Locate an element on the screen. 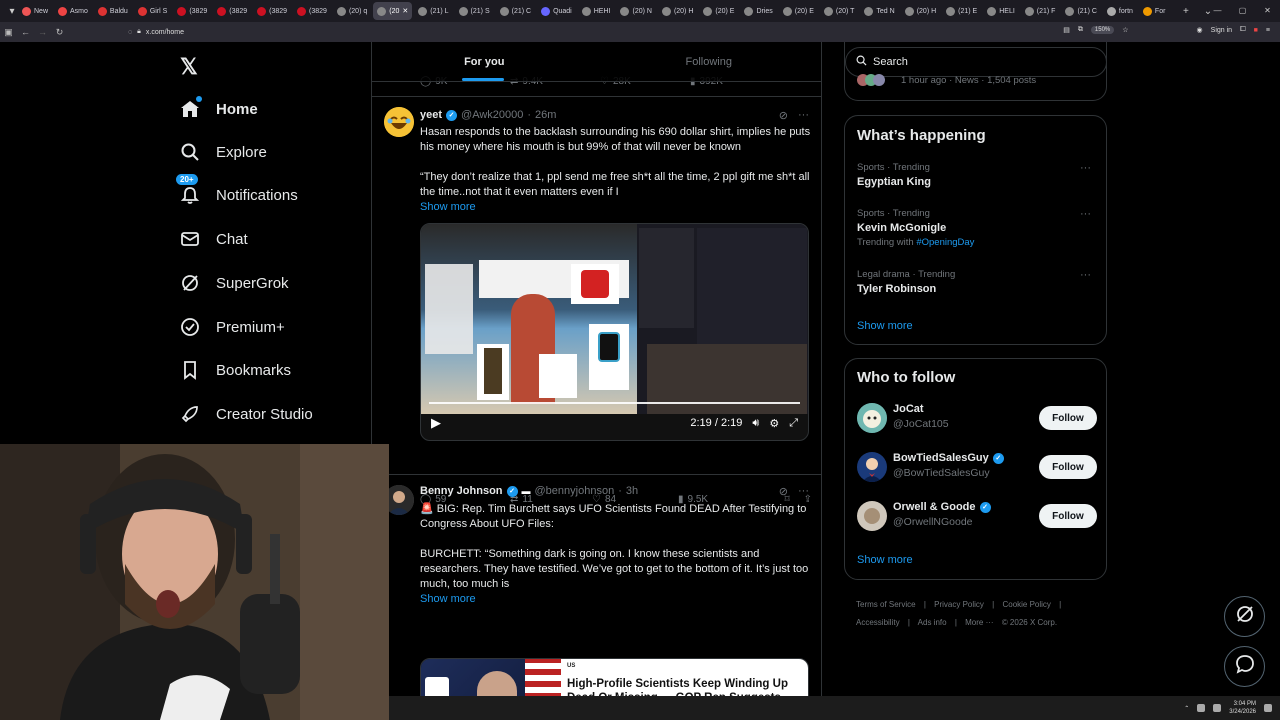 The height and width of the screenshot is (720, 1280). video-player: ▶ 2:19 / 2:19 🔊︎ ⚙︎ ⤢ is located at coordinates (614, 332).